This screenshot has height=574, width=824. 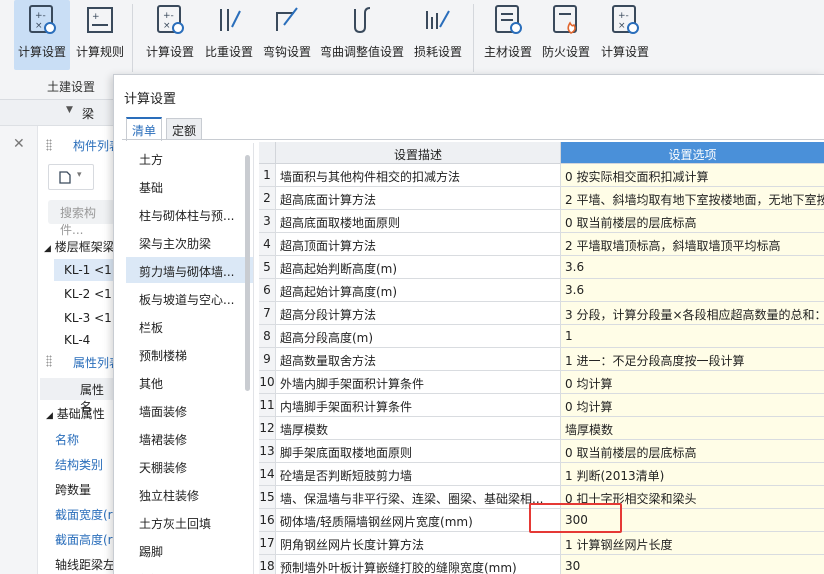 I want to click on category-item: 踢脚, so click(x=189, y=550).